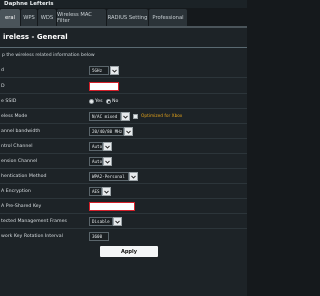  What do you see at coordinates (115, 101) in the screenshot?
I see `hide-ssid-no-label: No` at bounding box center [115, 101].